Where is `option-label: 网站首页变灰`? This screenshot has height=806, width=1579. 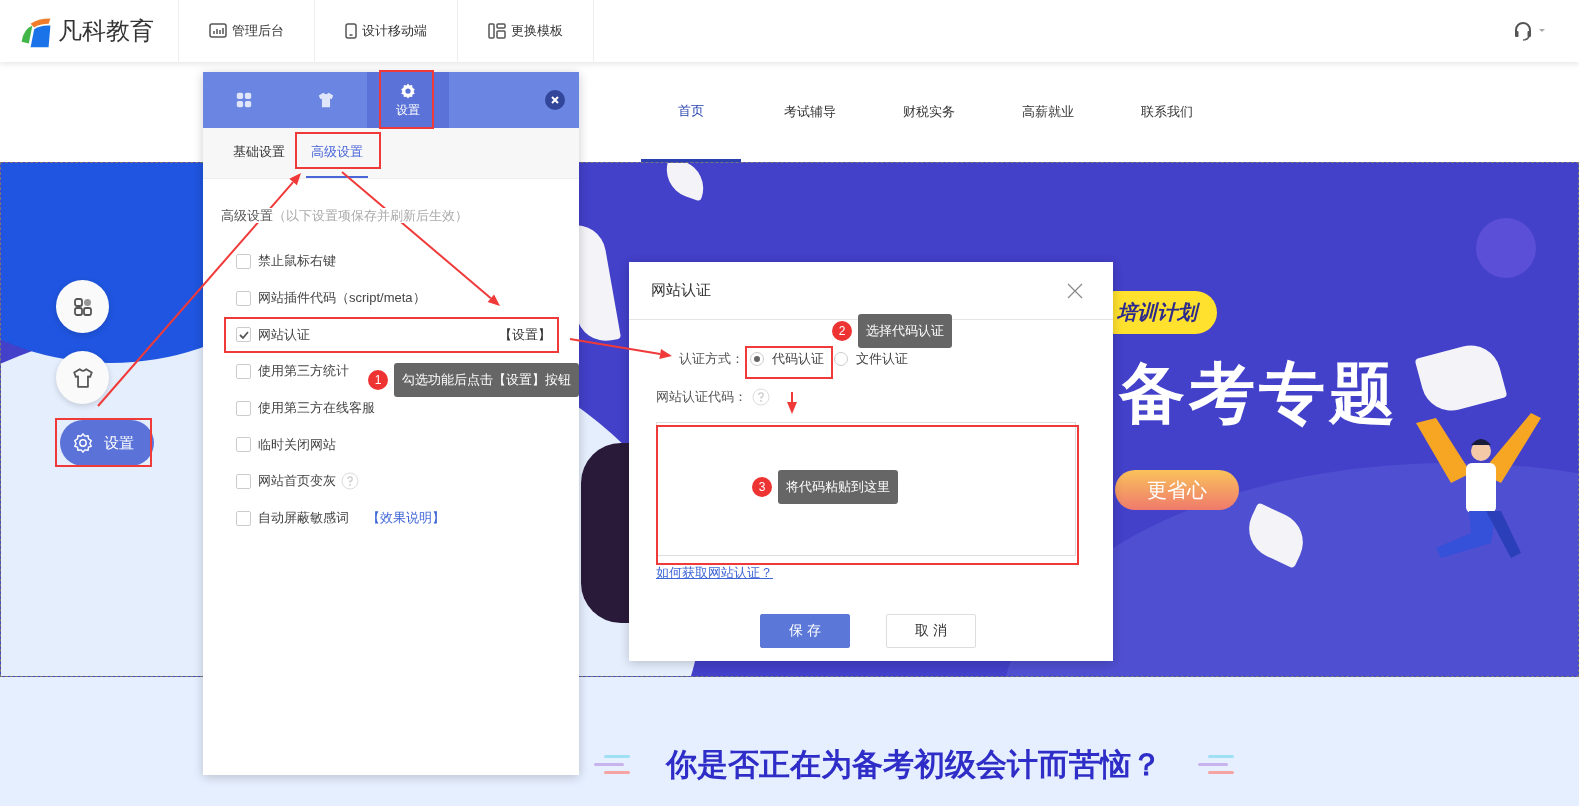 option-label: 网站首页变灰 is located at coordinates (297, 481).